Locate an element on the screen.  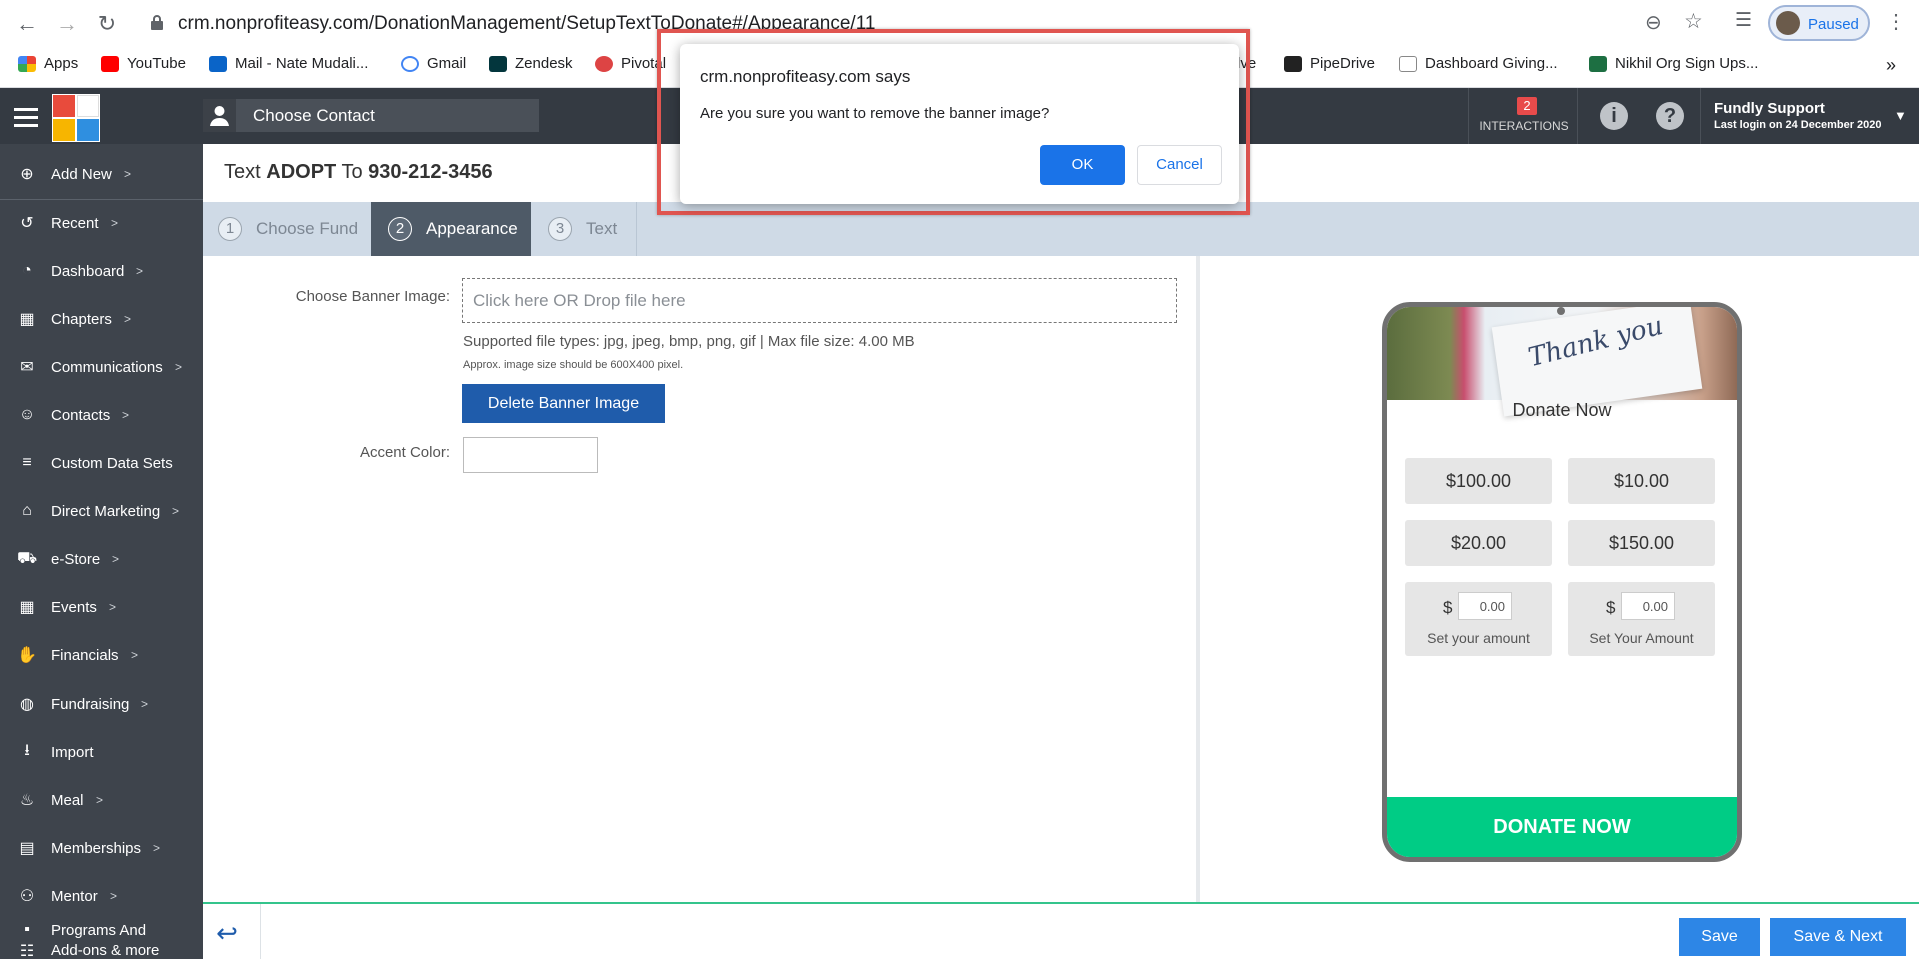
star-icon: ☆ is located at coordinates (1693, 21).